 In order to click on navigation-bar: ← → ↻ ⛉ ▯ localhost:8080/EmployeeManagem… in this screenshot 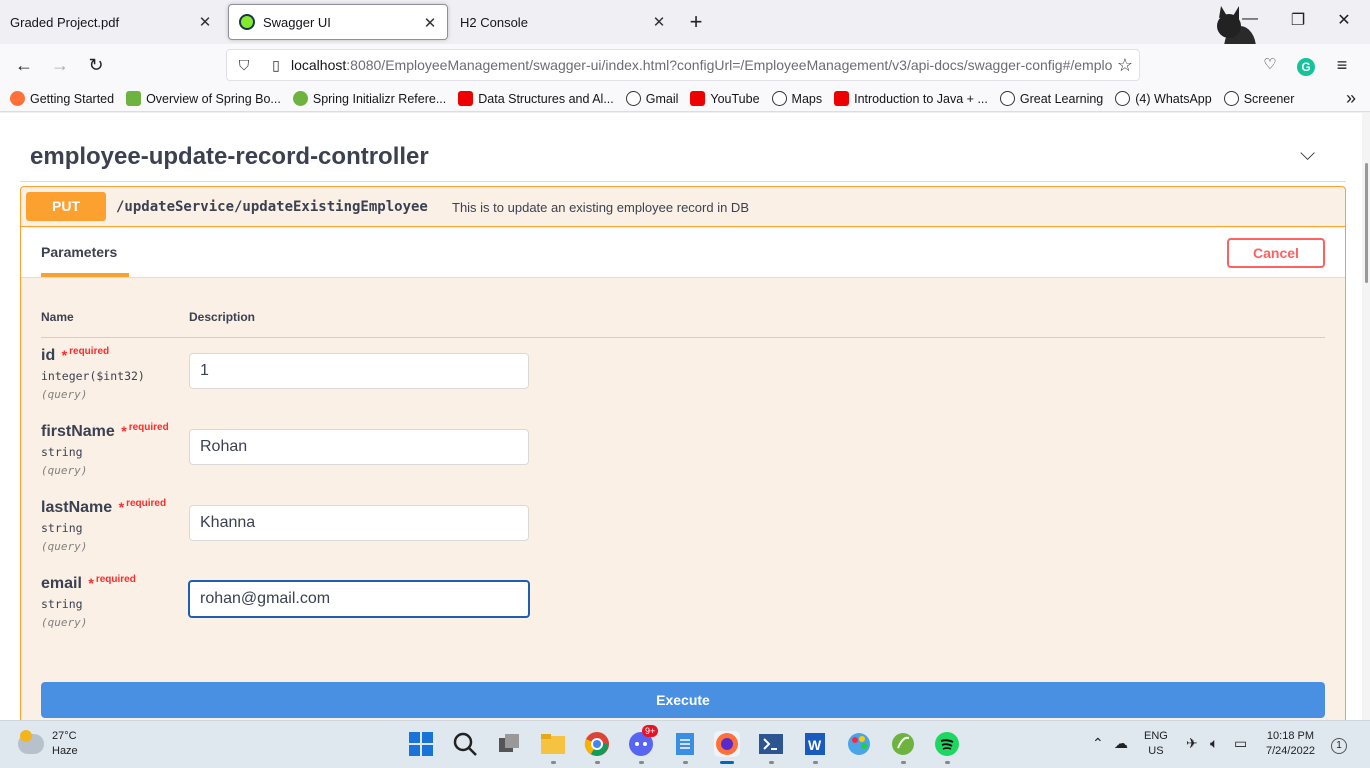, I will do `click(685, 65)`.